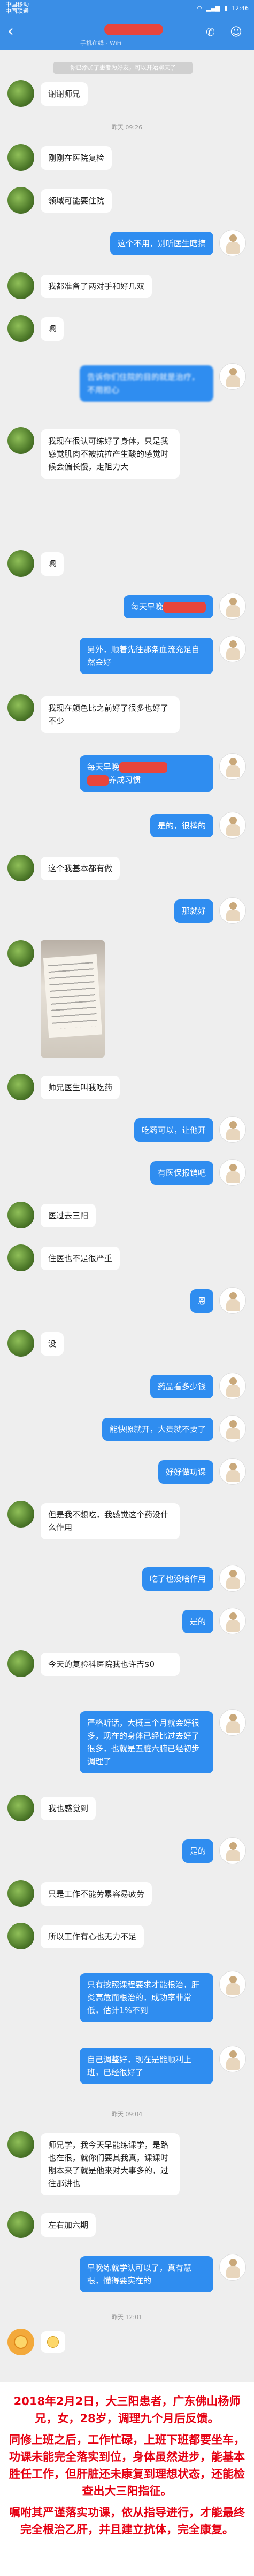 The height and width of the screenshot is (2576, 254). What do you see at coordinates (157, 1429) in the screenshot?
I see `message-bubble: 能快照就开，大贵就不要了` at bounding box center [157, 1429].